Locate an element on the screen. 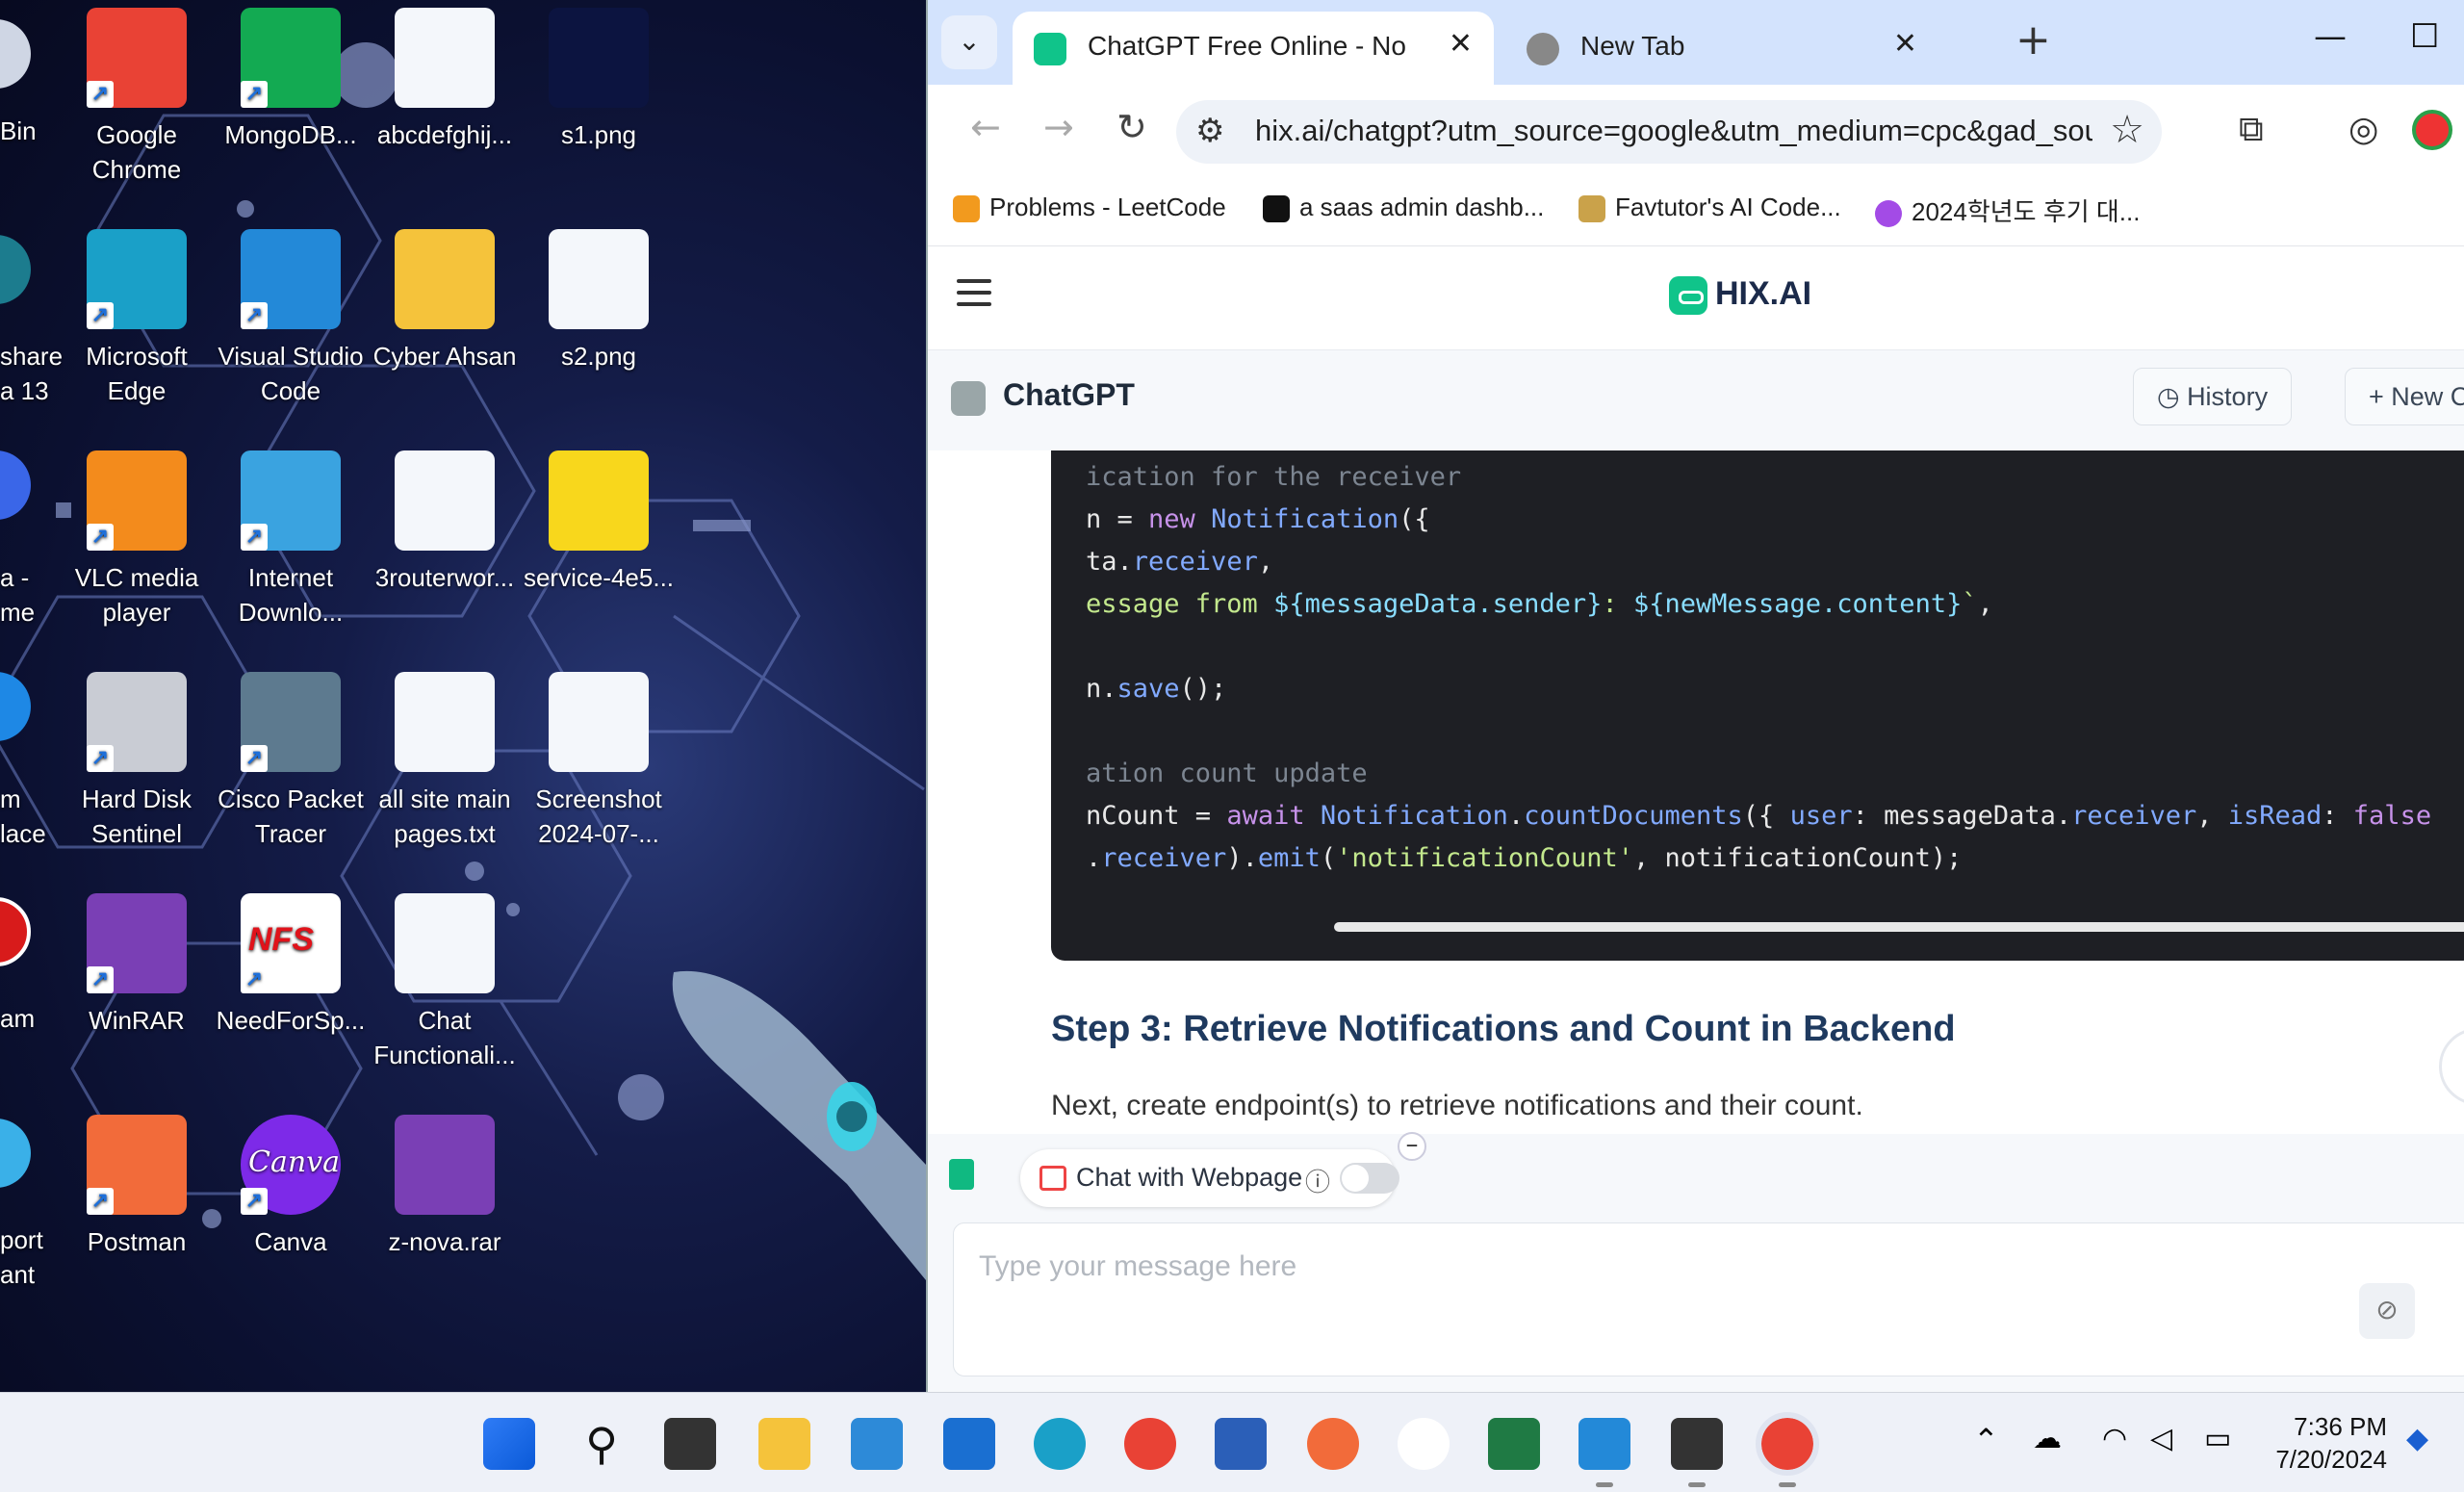  desktop-icon-hard-disk-sentinel: ↗ Hard Disk Sentinel is located at coordinates (137, 761).